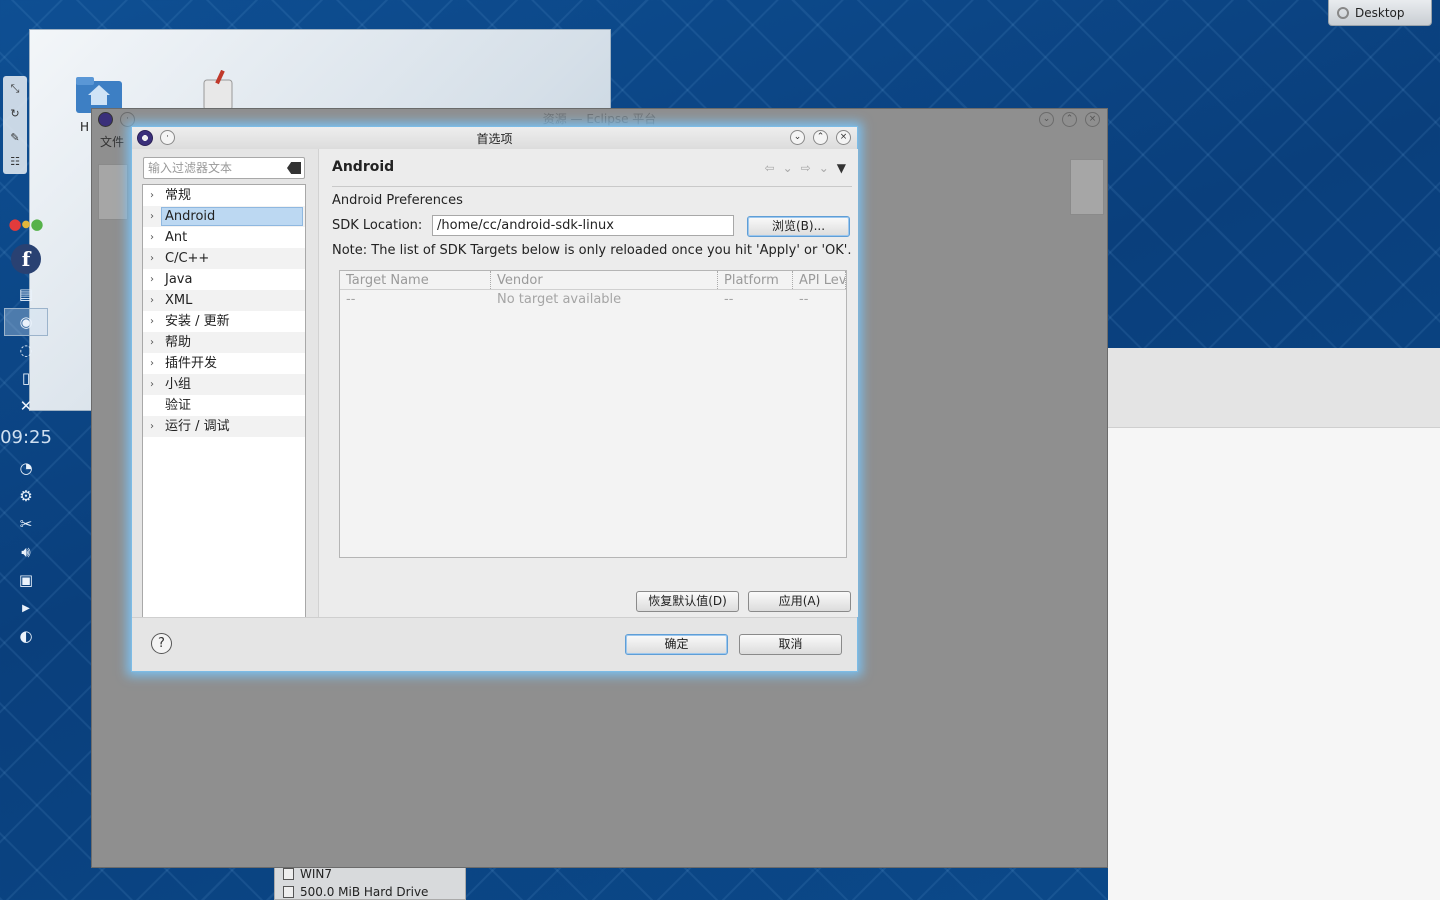 This screenshot has height=900, width=1440. I want to click on widget-toolbox: ⤡ ↻ ✎ ☷, so click(15, 125).